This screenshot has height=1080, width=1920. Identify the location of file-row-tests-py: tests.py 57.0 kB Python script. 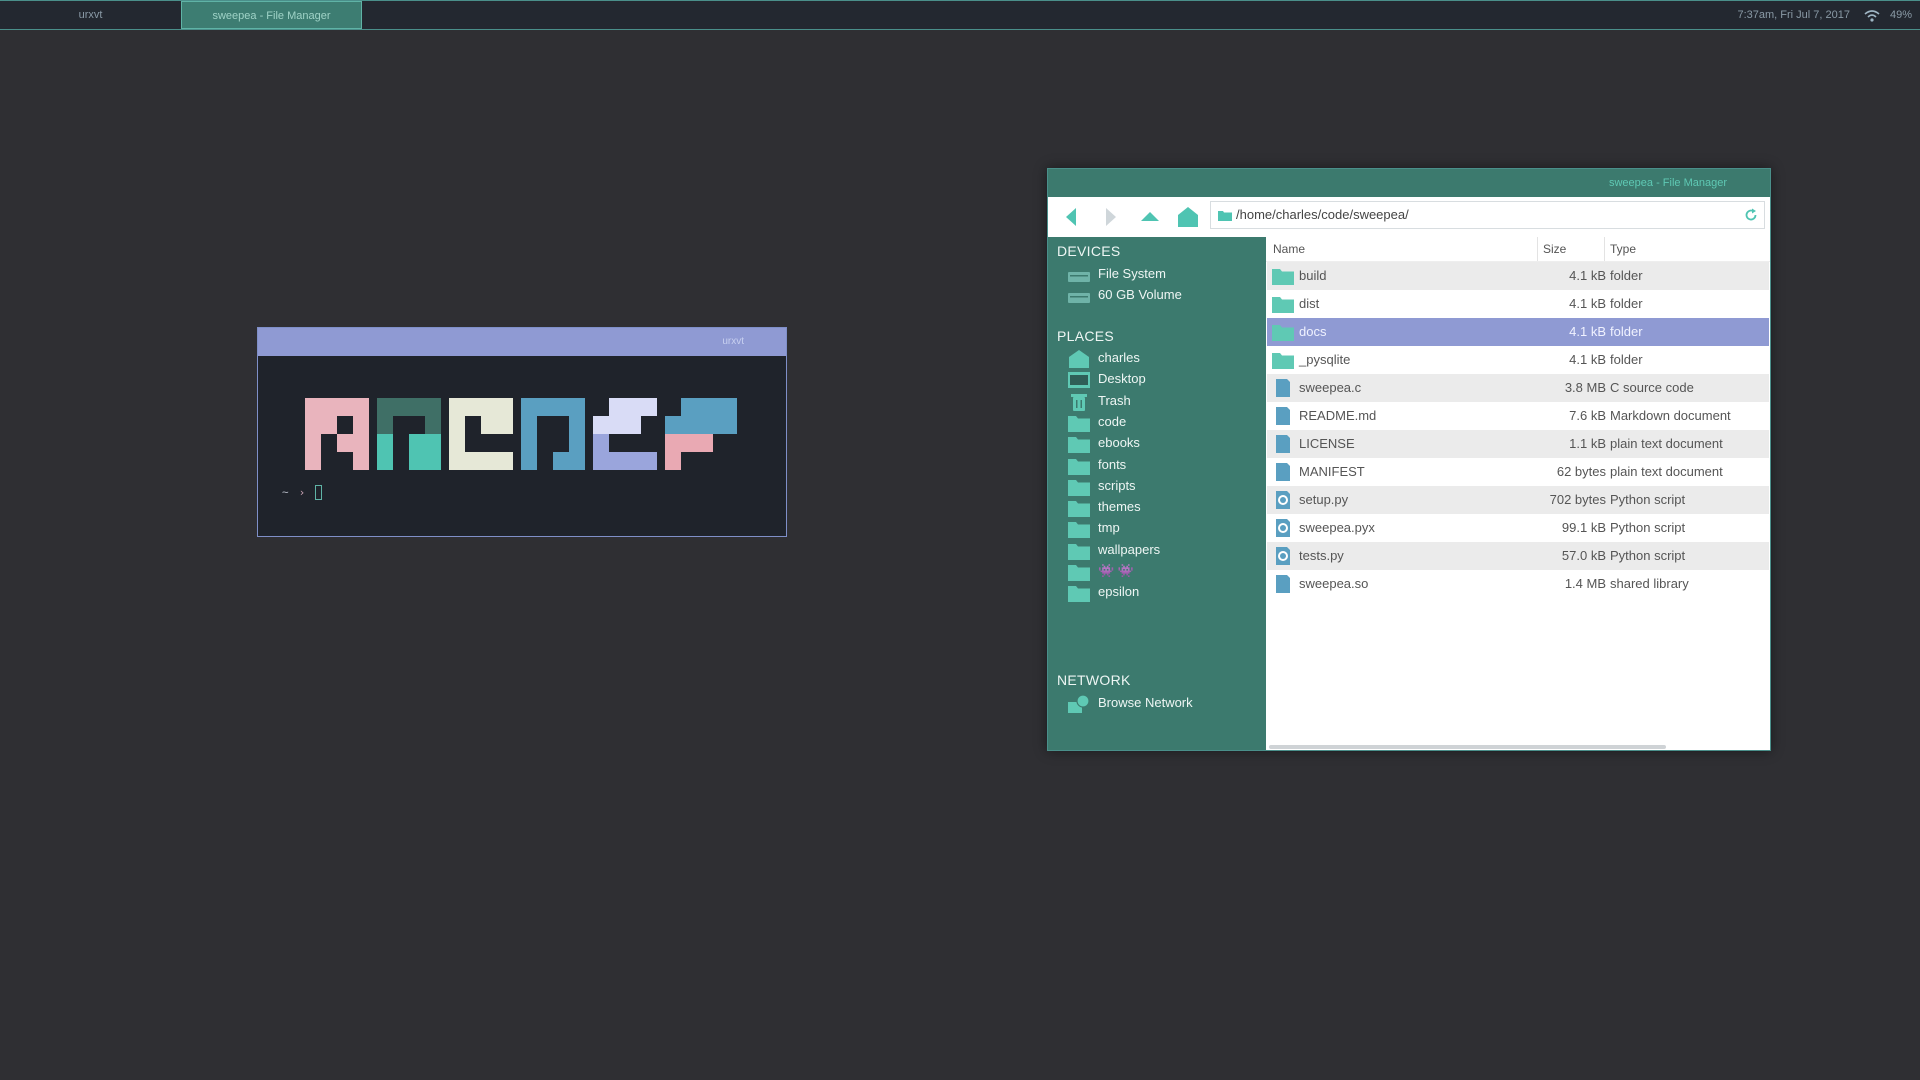
(1518, 556).